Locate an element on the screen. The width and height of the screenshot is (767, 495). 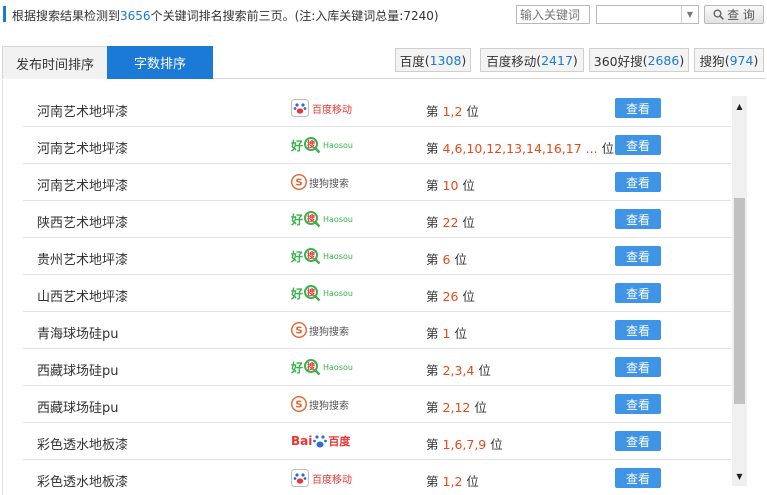
engine-name: 搜狗 is located at coordinates (712, 61).